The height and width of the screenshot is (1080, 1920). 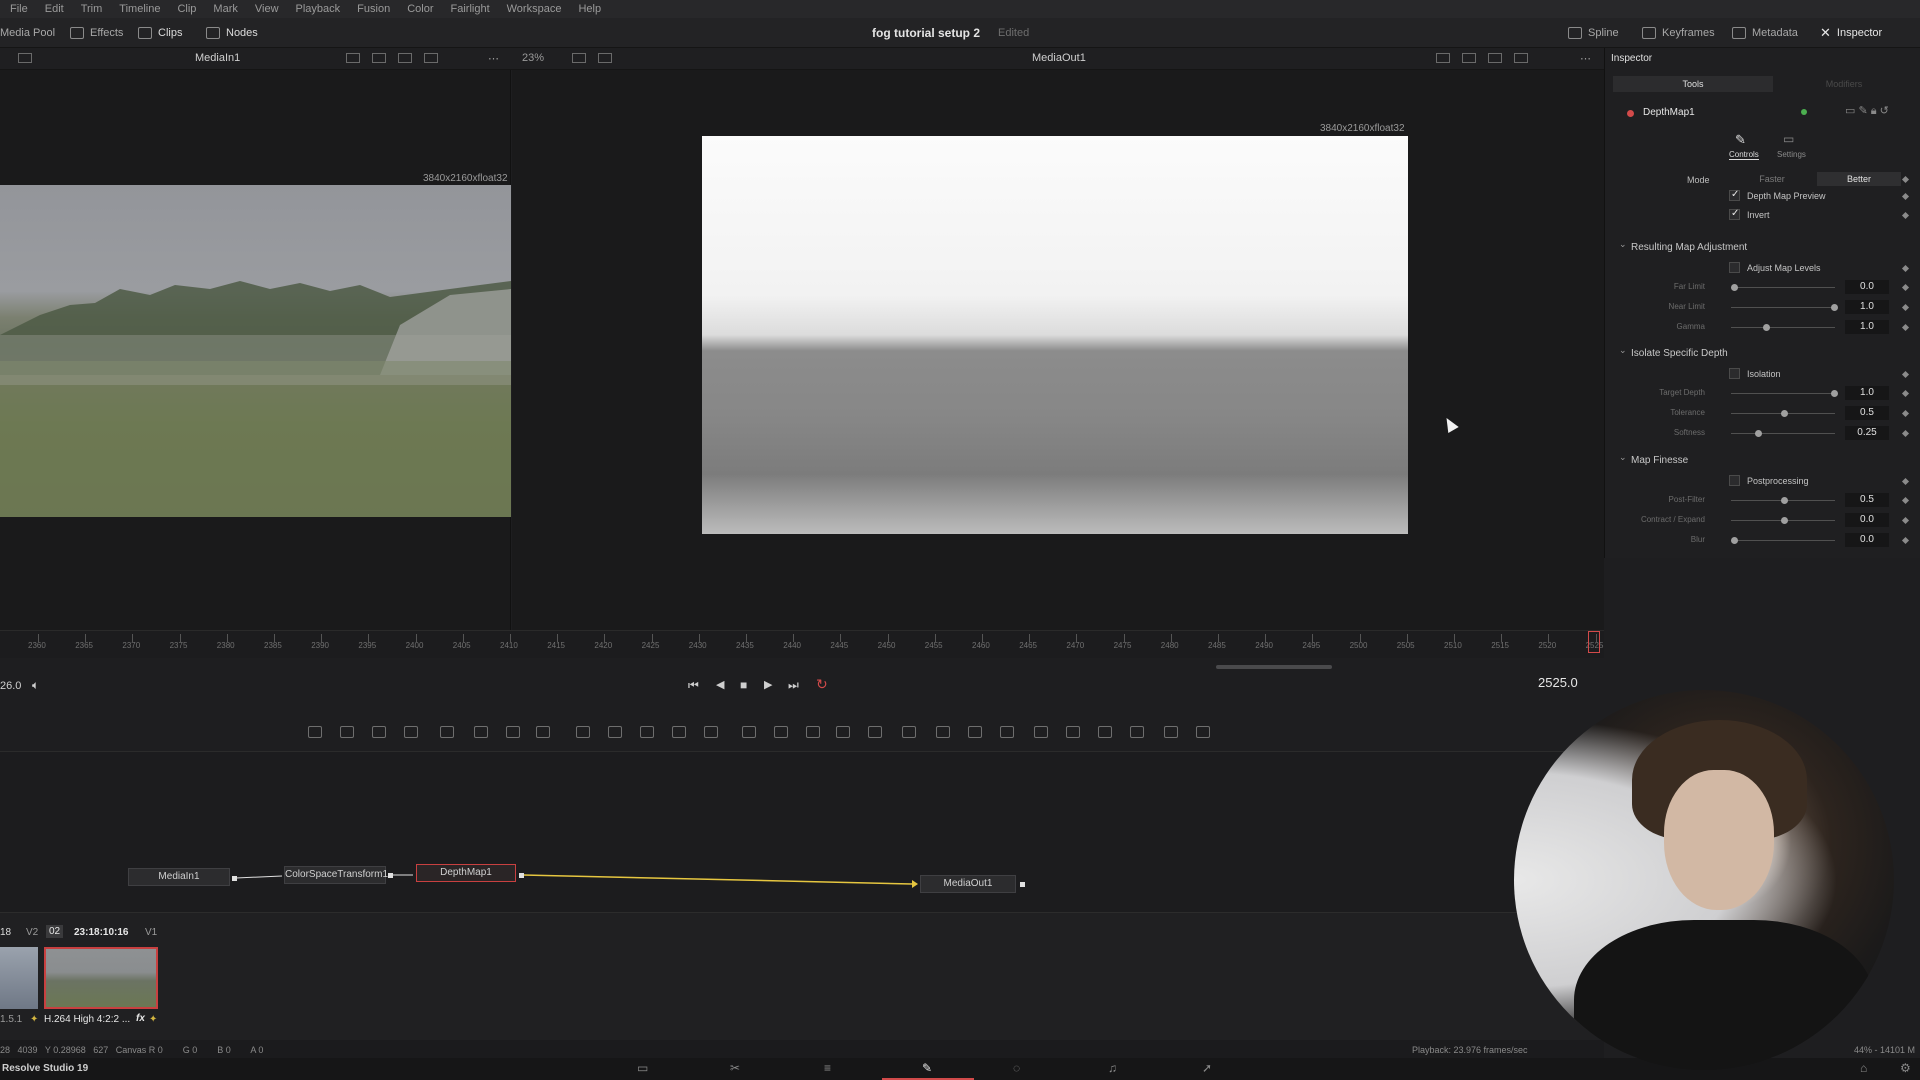 What do you see at coordinates (139, 9) in the screenshot?
I see `menu-timeline: Timeline` at bounding box center [139, 9].